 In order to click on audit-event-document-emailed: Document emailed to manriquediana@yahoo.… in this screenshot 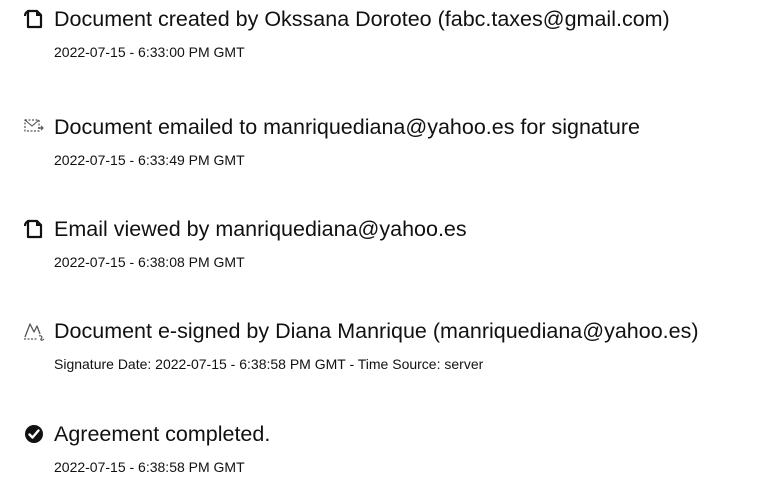, I will do `click(390, 150)`.